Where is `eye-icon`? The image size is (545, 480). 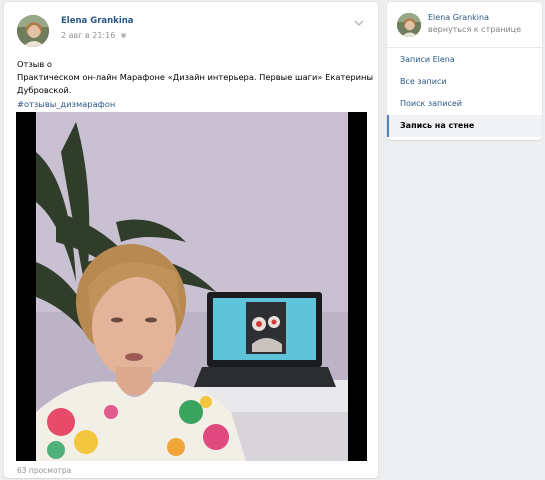 eye-icon is located at coordinates (123, 36).